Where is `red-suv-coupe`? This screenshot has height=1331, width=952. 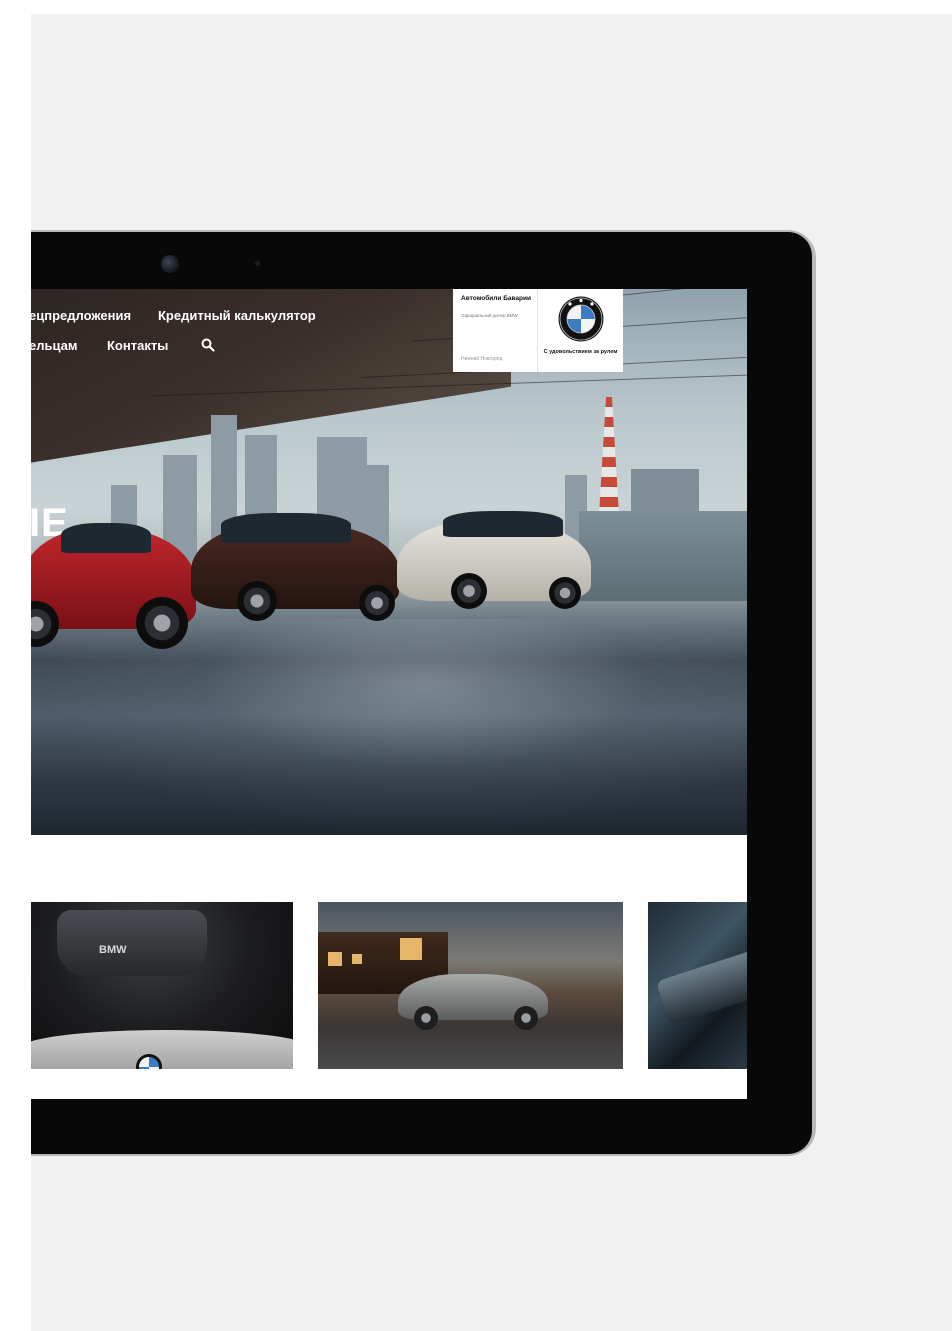 red-suv-coupe is located at coordinates (116, 584).